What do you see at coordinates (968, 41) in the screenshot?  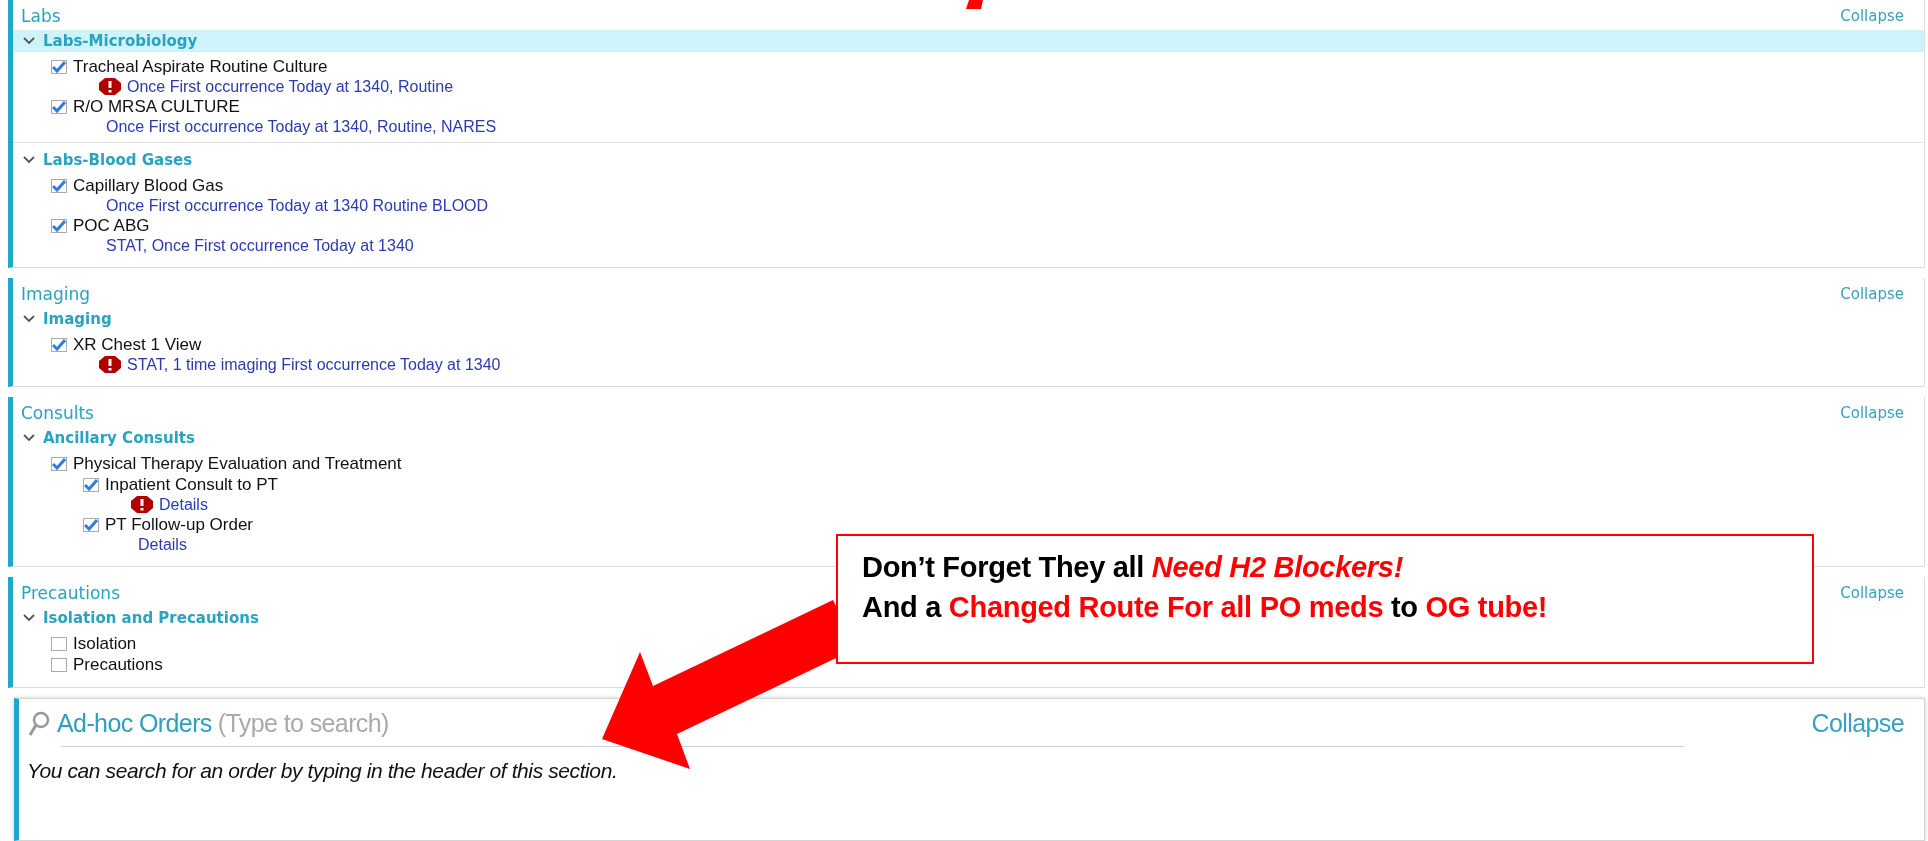 I see `group-header: Labs-Microbiology` at bounding box center [968, 41].